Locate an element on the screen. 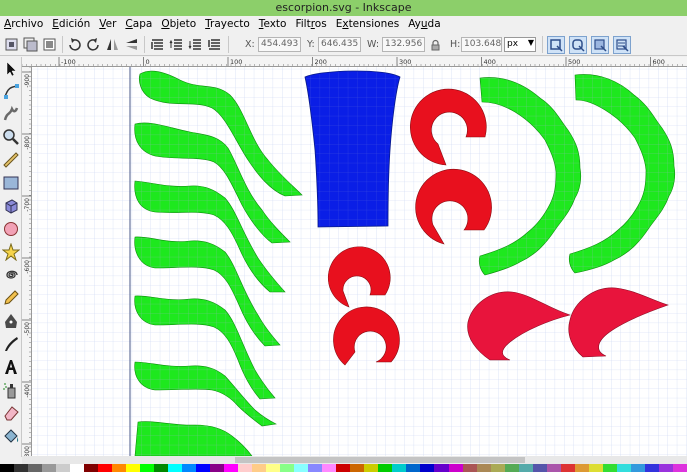 Image resolution: width=687 pixels, height=472 pixels. menu-item: Ver is located at coordinates (108, 24).